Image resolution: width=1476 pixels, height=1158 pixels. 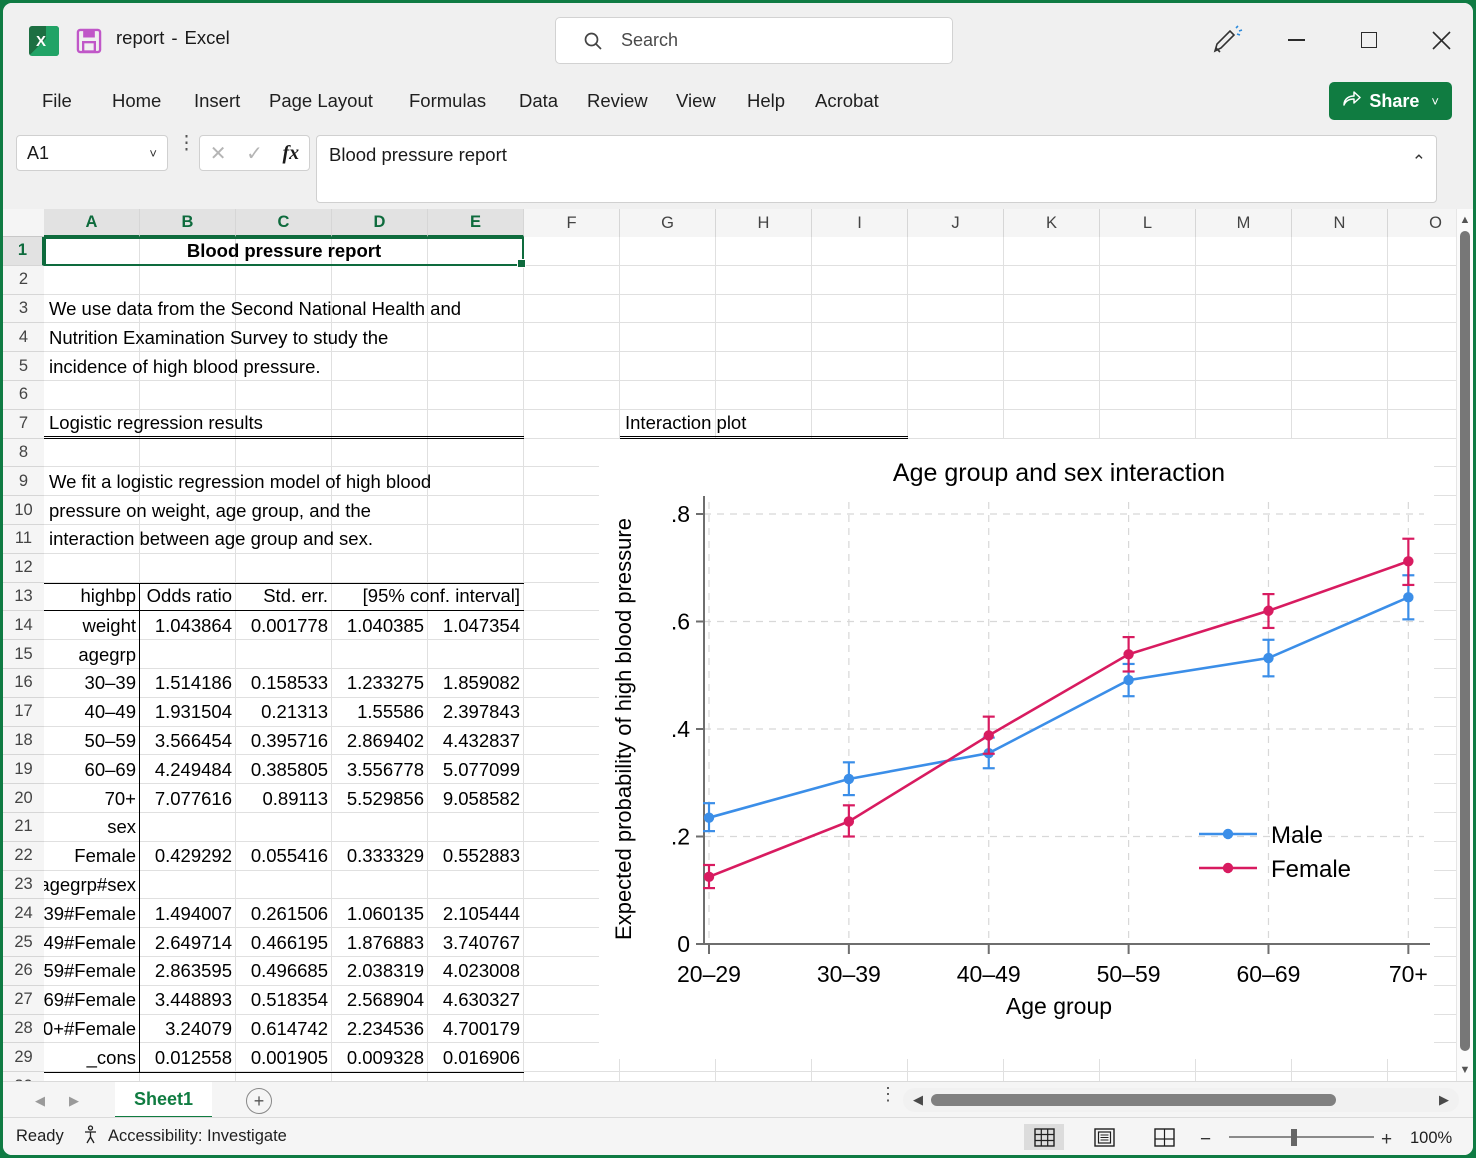 What do you see at coordinates (23, 510) in the screenshot?
I see `row-header-10: 10` at bounding box center [23, 510].